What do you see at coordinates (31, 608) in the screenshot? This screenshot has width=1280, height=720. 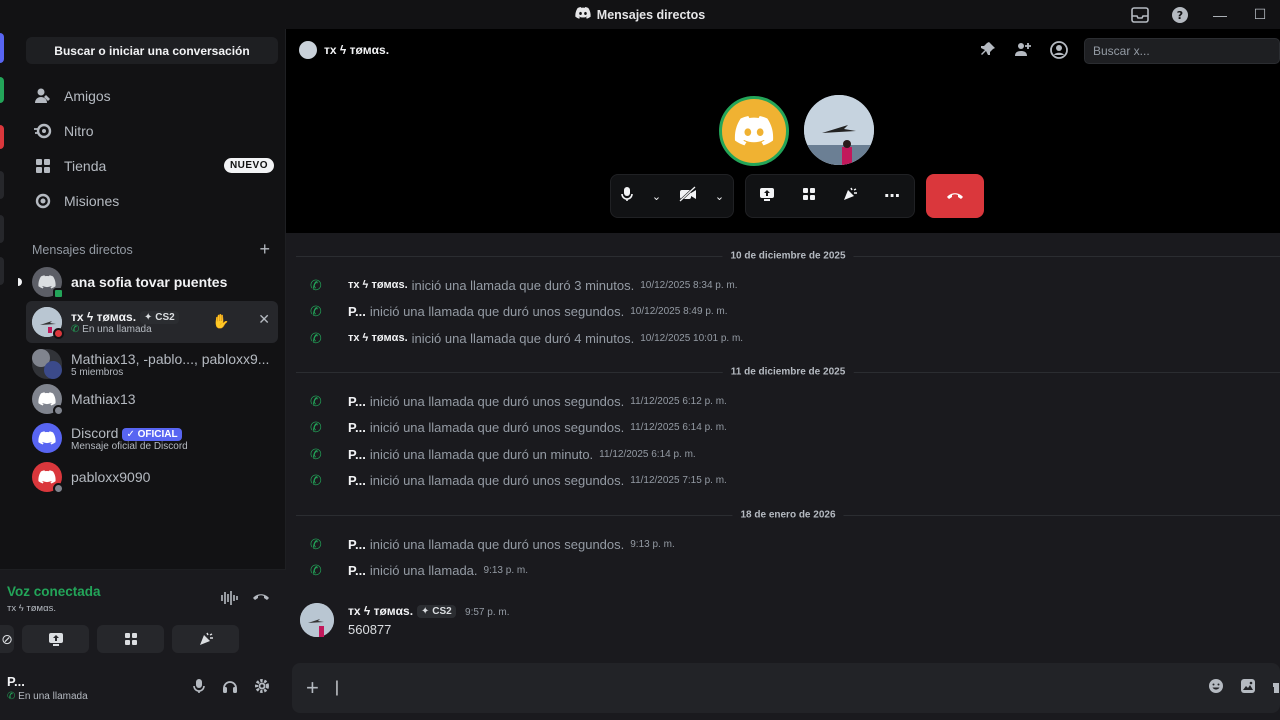 I see `voice-channel-name: тx ϟ тøмαѕ.` at bounding box center [31, 608].